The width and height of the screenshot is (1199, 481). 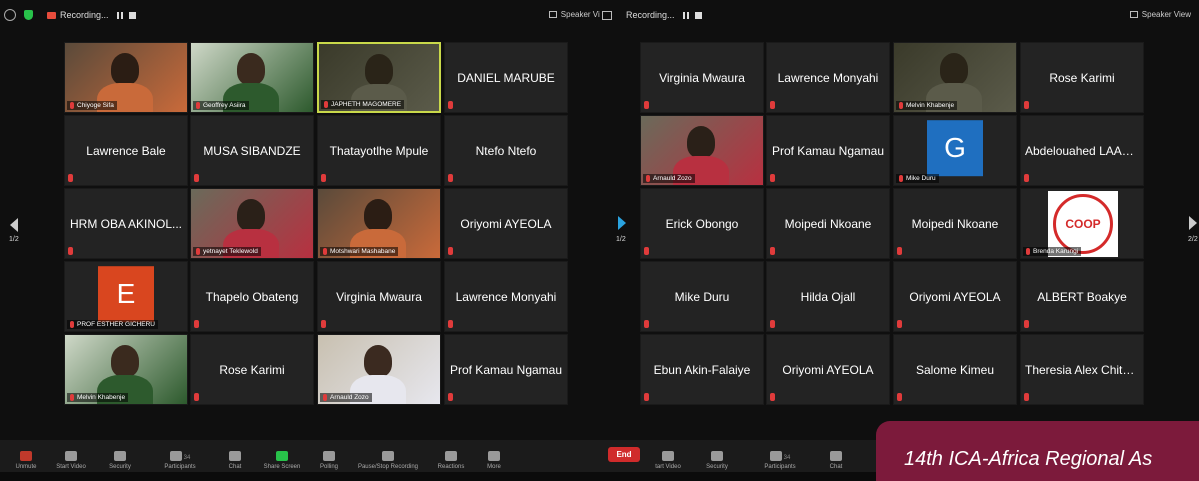 What do you see at coordinates (328, 467) in the screenshot?
I see `toolbar-label: Polling` at bounding box center [328, 467].